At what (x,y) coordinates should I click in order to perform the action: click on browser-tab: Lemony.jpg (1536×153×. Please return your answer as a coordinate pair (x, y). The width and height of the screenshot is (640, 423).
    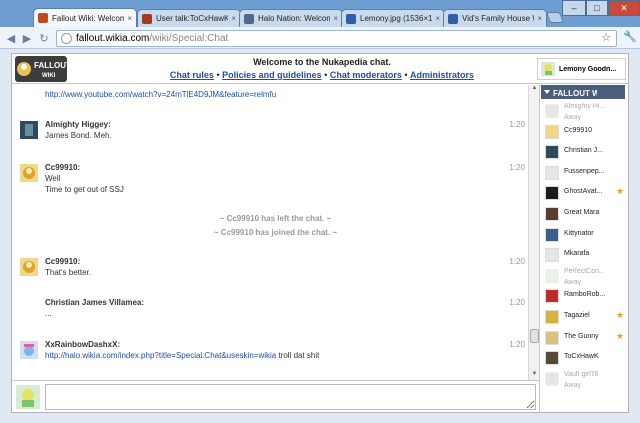
    Looking at the image, I should click on (393, 18).